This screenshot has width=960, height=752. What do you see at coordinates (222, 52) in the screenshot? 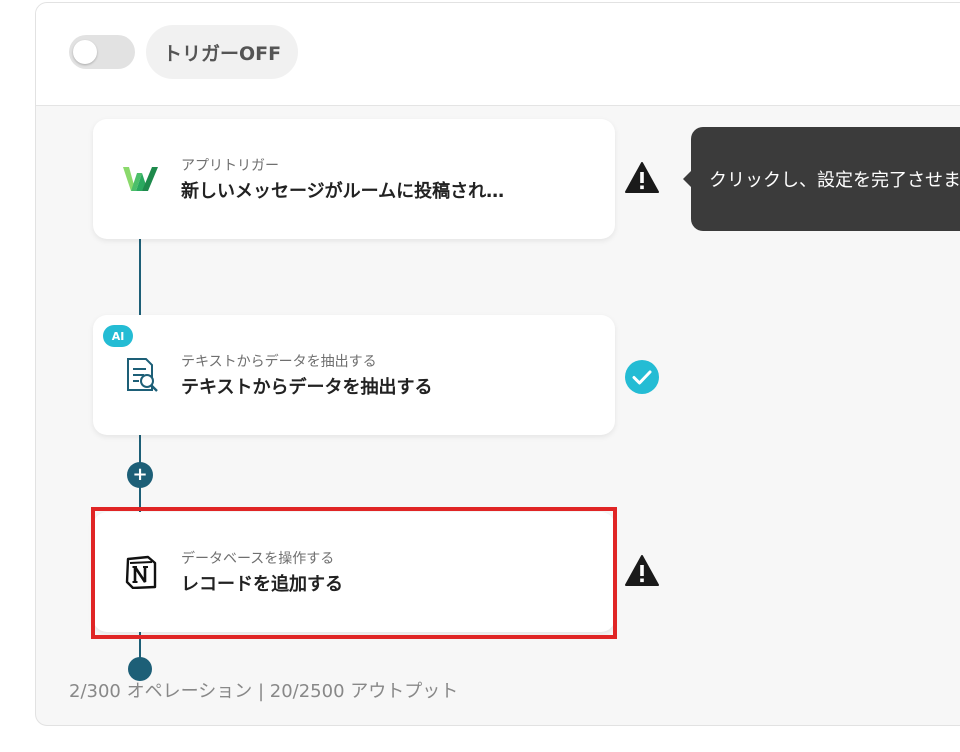
I see `trigger-status-label: トリガーOFF` at bounding box center [222, 52].